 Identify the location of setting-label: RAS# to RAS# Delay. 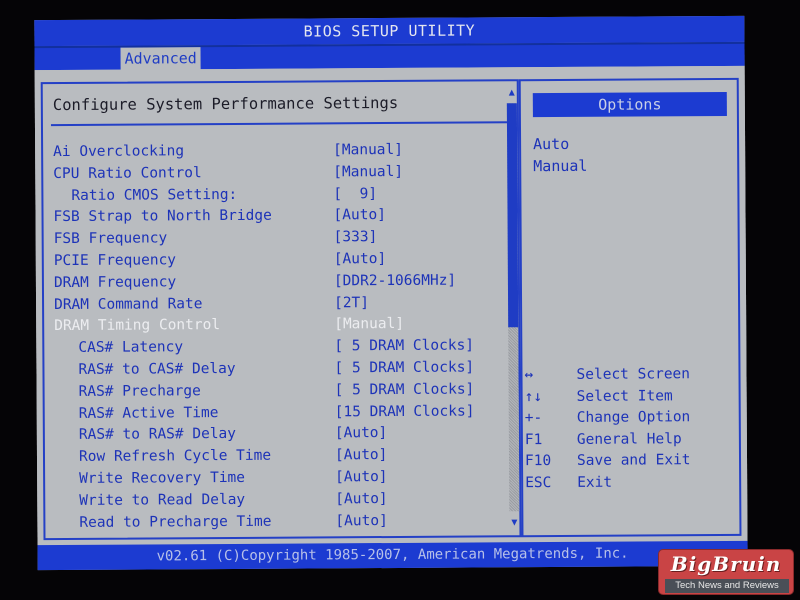
(157, 435).